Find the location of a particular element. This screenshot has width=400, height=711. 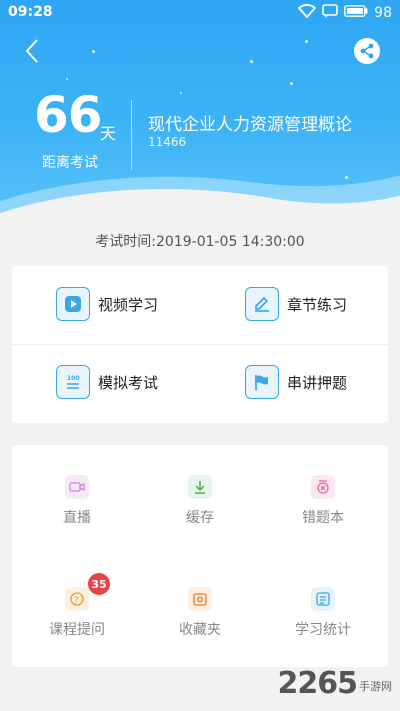

feature-chapter-practice: 章节练习 is located at coordinates (296, 304).